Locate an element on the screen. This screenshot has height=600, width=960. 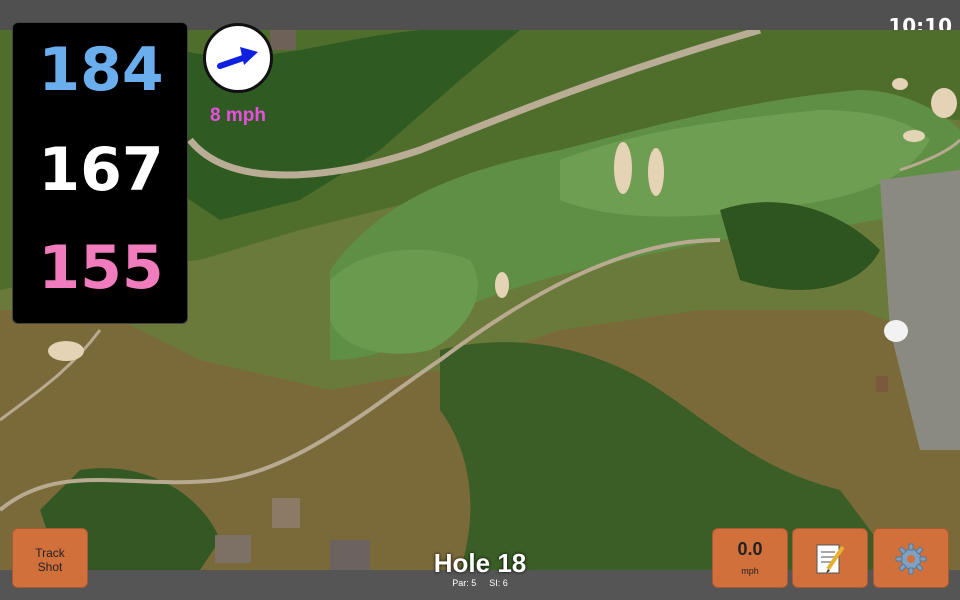
distance-panel: 184 167 155 is located at coordinates (100, 173).